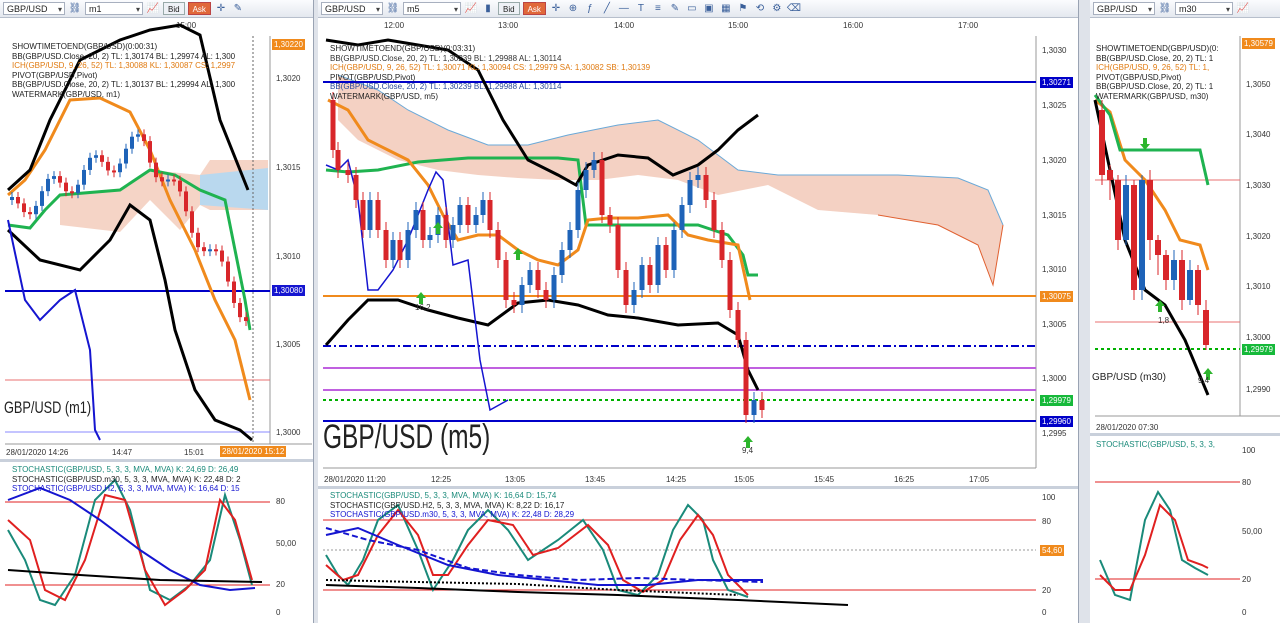 The height and width of the screenshot is (623, 1280). I want to click on current-time-tag: 28/01/2020 15:12, so click(253, 451).